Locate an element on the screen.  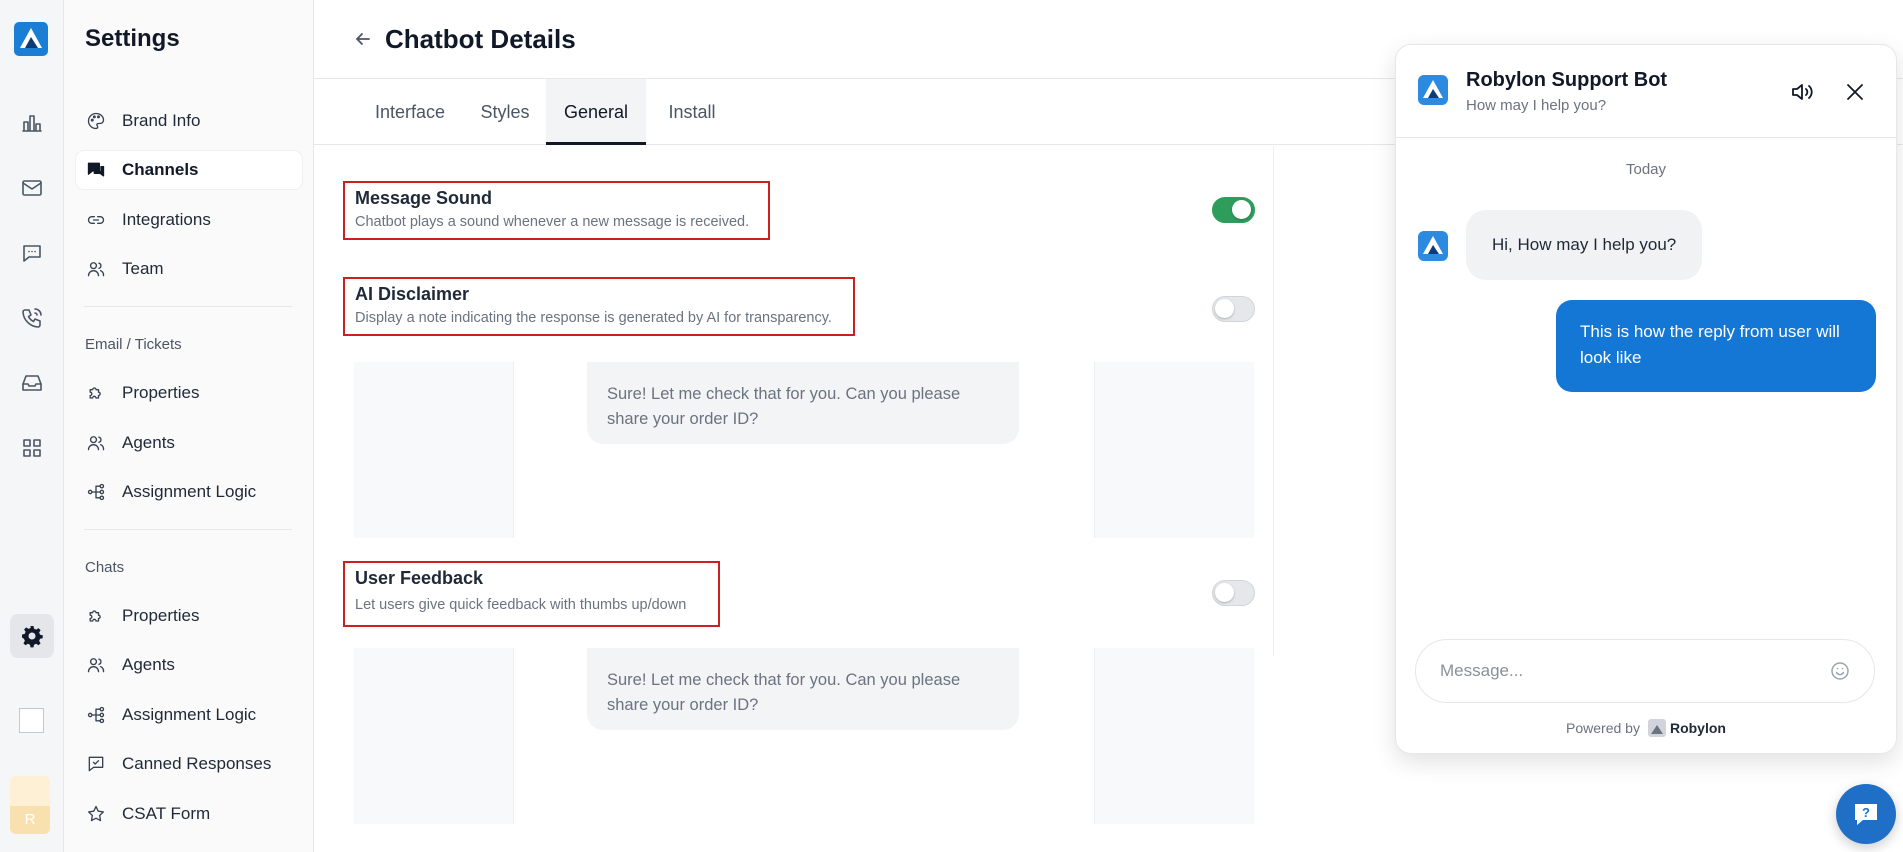
apps-grid-icon is located at coordinates (32, 448).